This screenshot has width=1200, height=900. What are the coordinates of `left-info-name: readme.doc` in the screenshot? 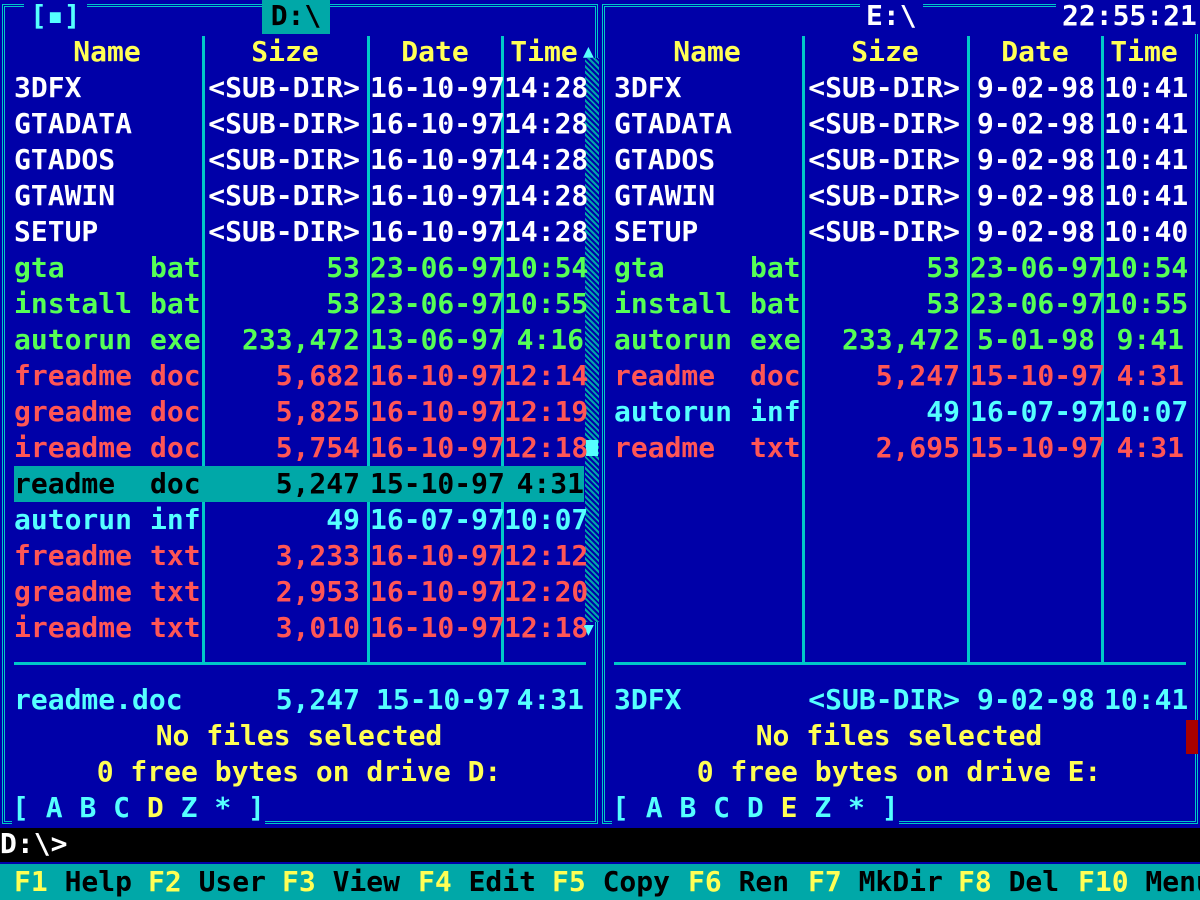 It's located at (98, 699).